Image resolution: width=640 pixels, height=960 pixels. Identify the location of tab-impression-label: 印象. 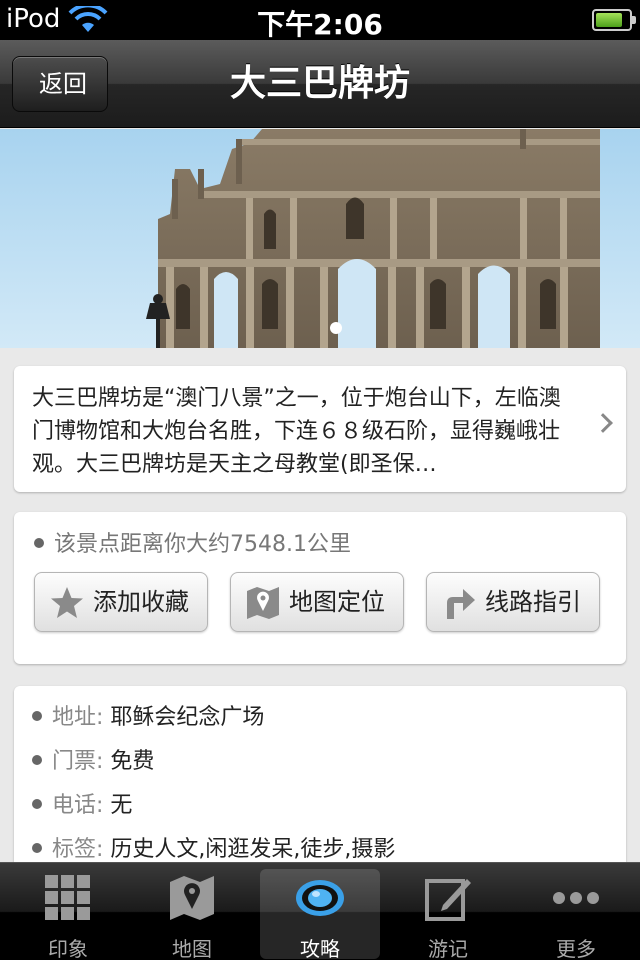
(68, 948).